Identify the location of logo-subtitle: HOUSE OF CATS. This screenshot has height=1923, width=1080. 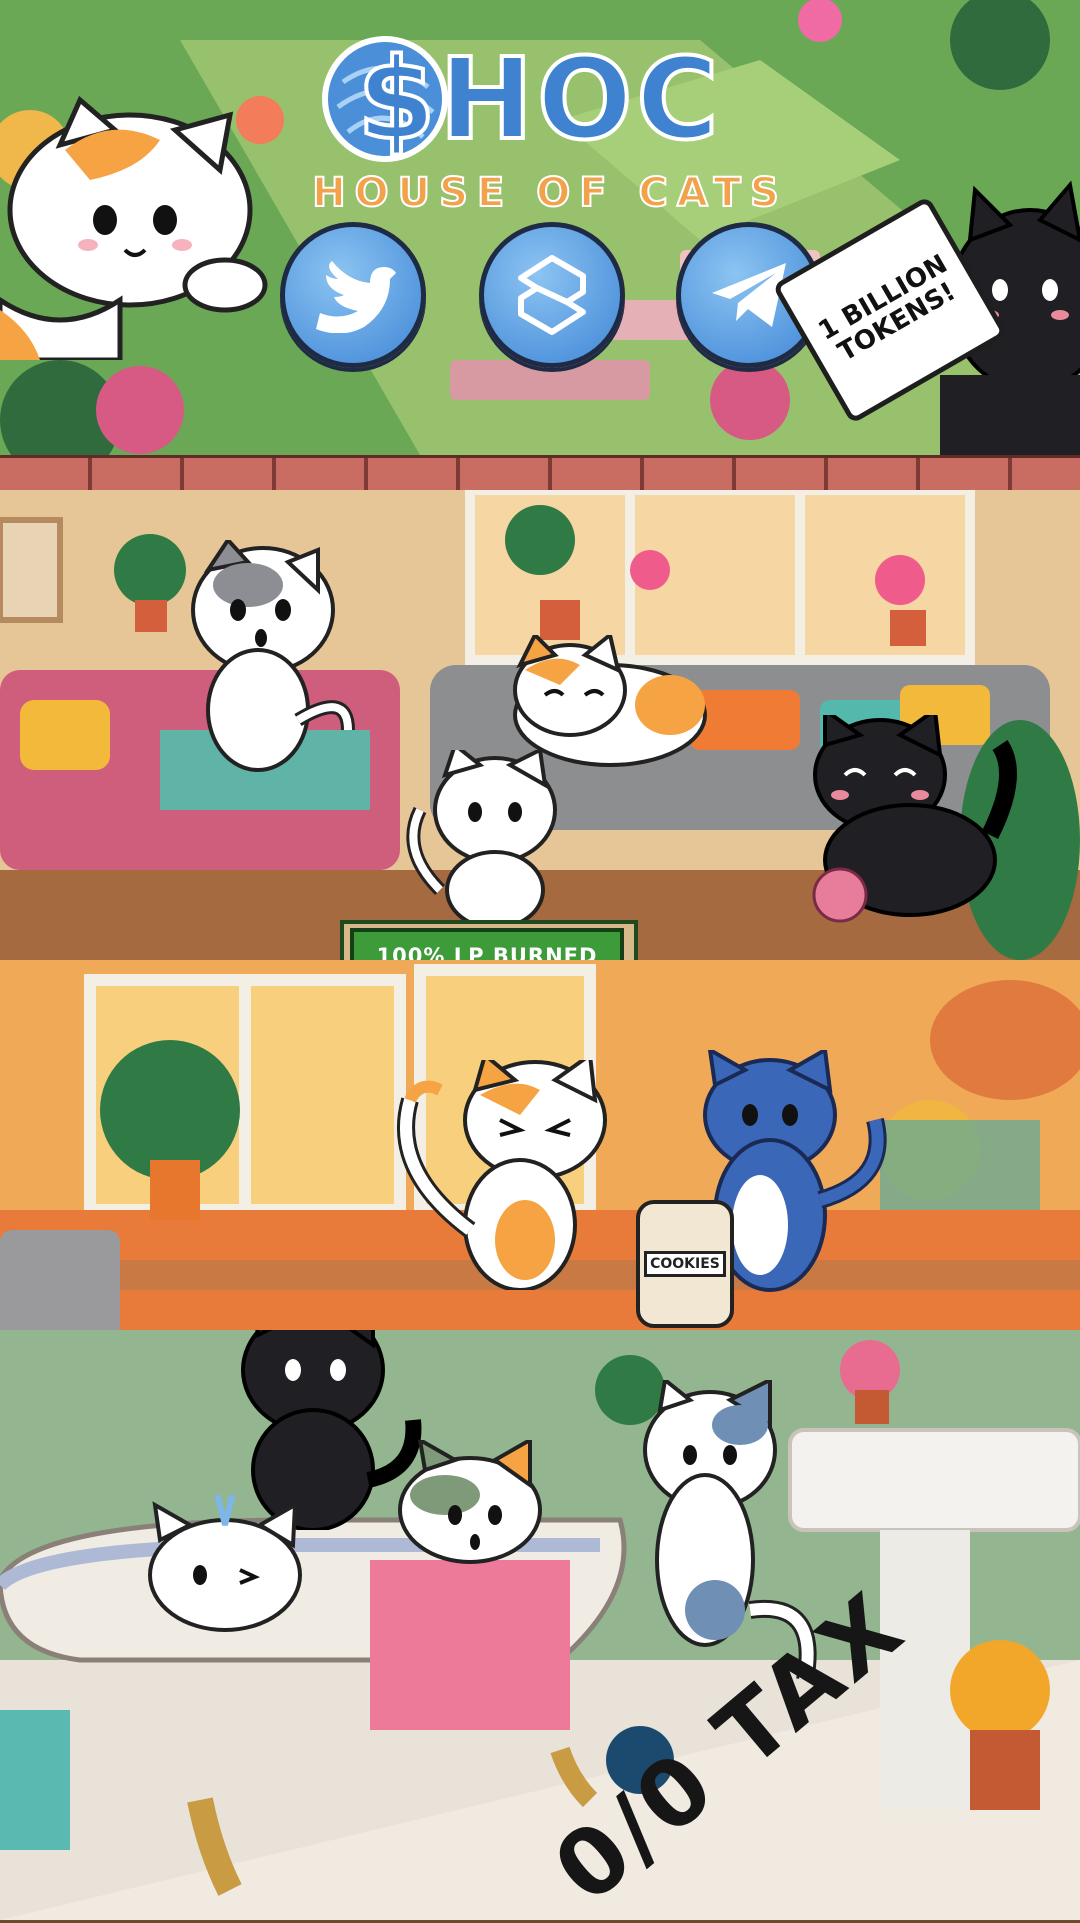
(549, 193).